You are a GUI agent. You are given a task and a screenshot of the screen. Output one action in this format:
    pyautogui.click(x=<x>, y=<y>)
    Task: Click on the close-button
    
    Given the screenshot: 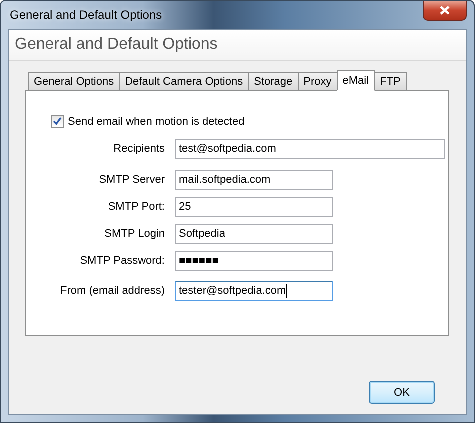 What is the action you would take?
    pyautogui.click(x=445, y=11)
    